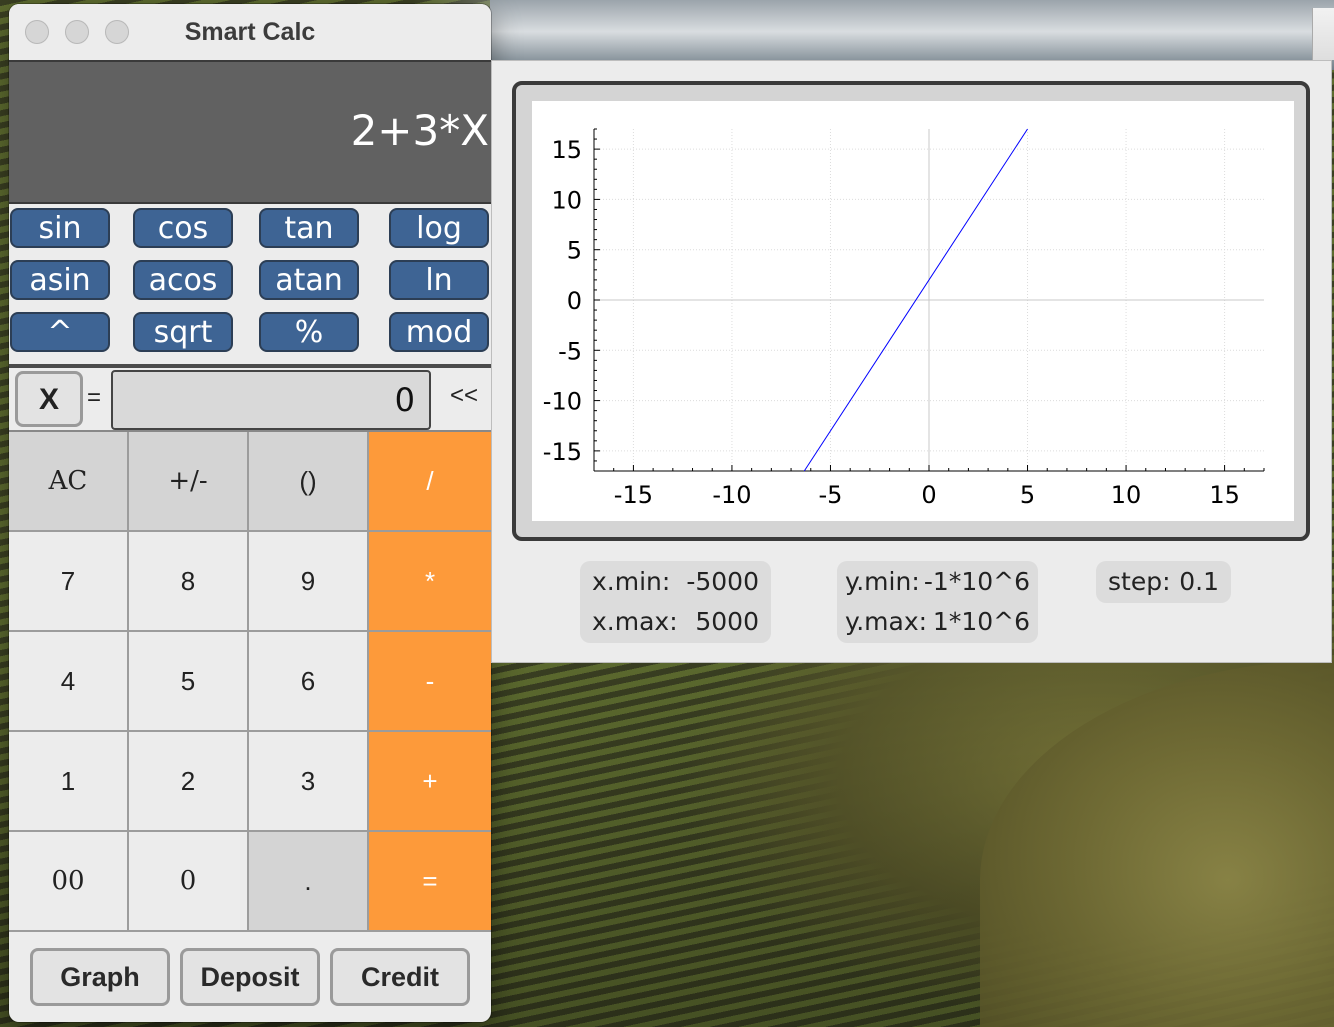 This screenshot has width=1334, height=1027. Describe the element at coordinates (189, 782) in the screenshot. I see `digit-2-button: 2` at that location.